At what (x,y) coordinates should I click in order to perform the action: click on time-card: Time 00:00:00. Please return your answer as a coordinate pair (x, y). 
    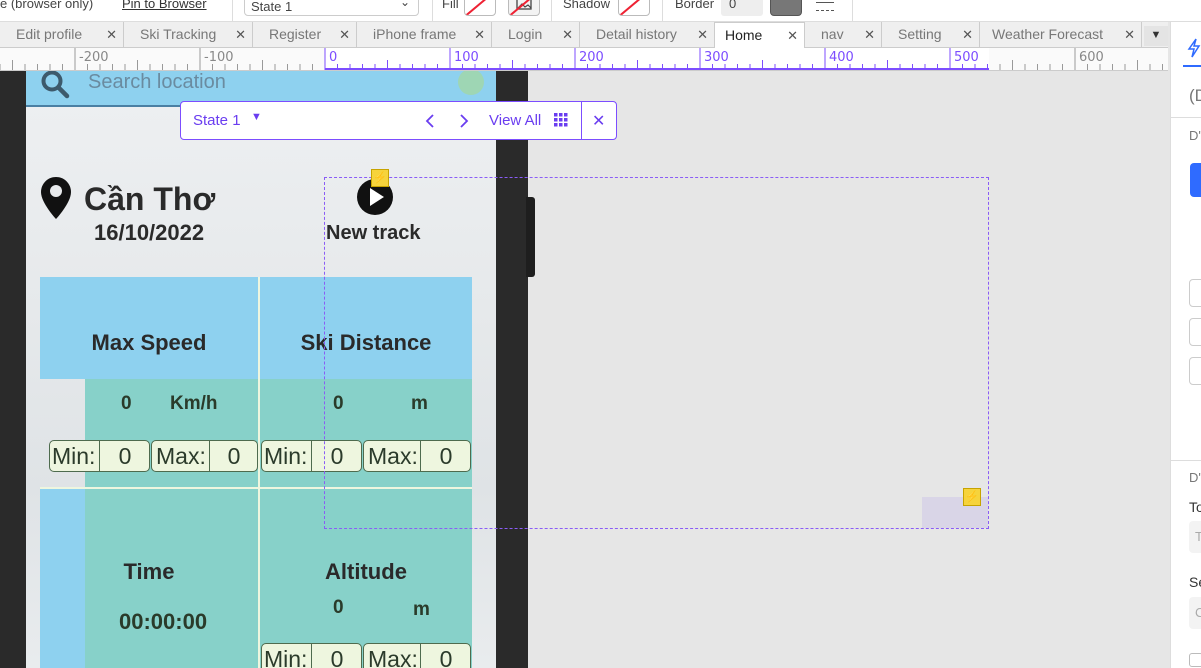
    Looking at the image, I should click on (149, 578).